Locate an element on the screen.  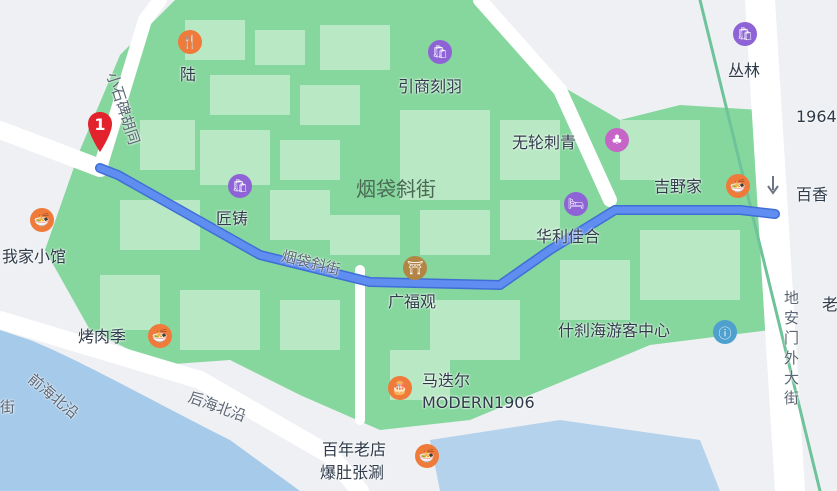
visitor-center-icon: ⓘ is located at coordinates (725, 332).